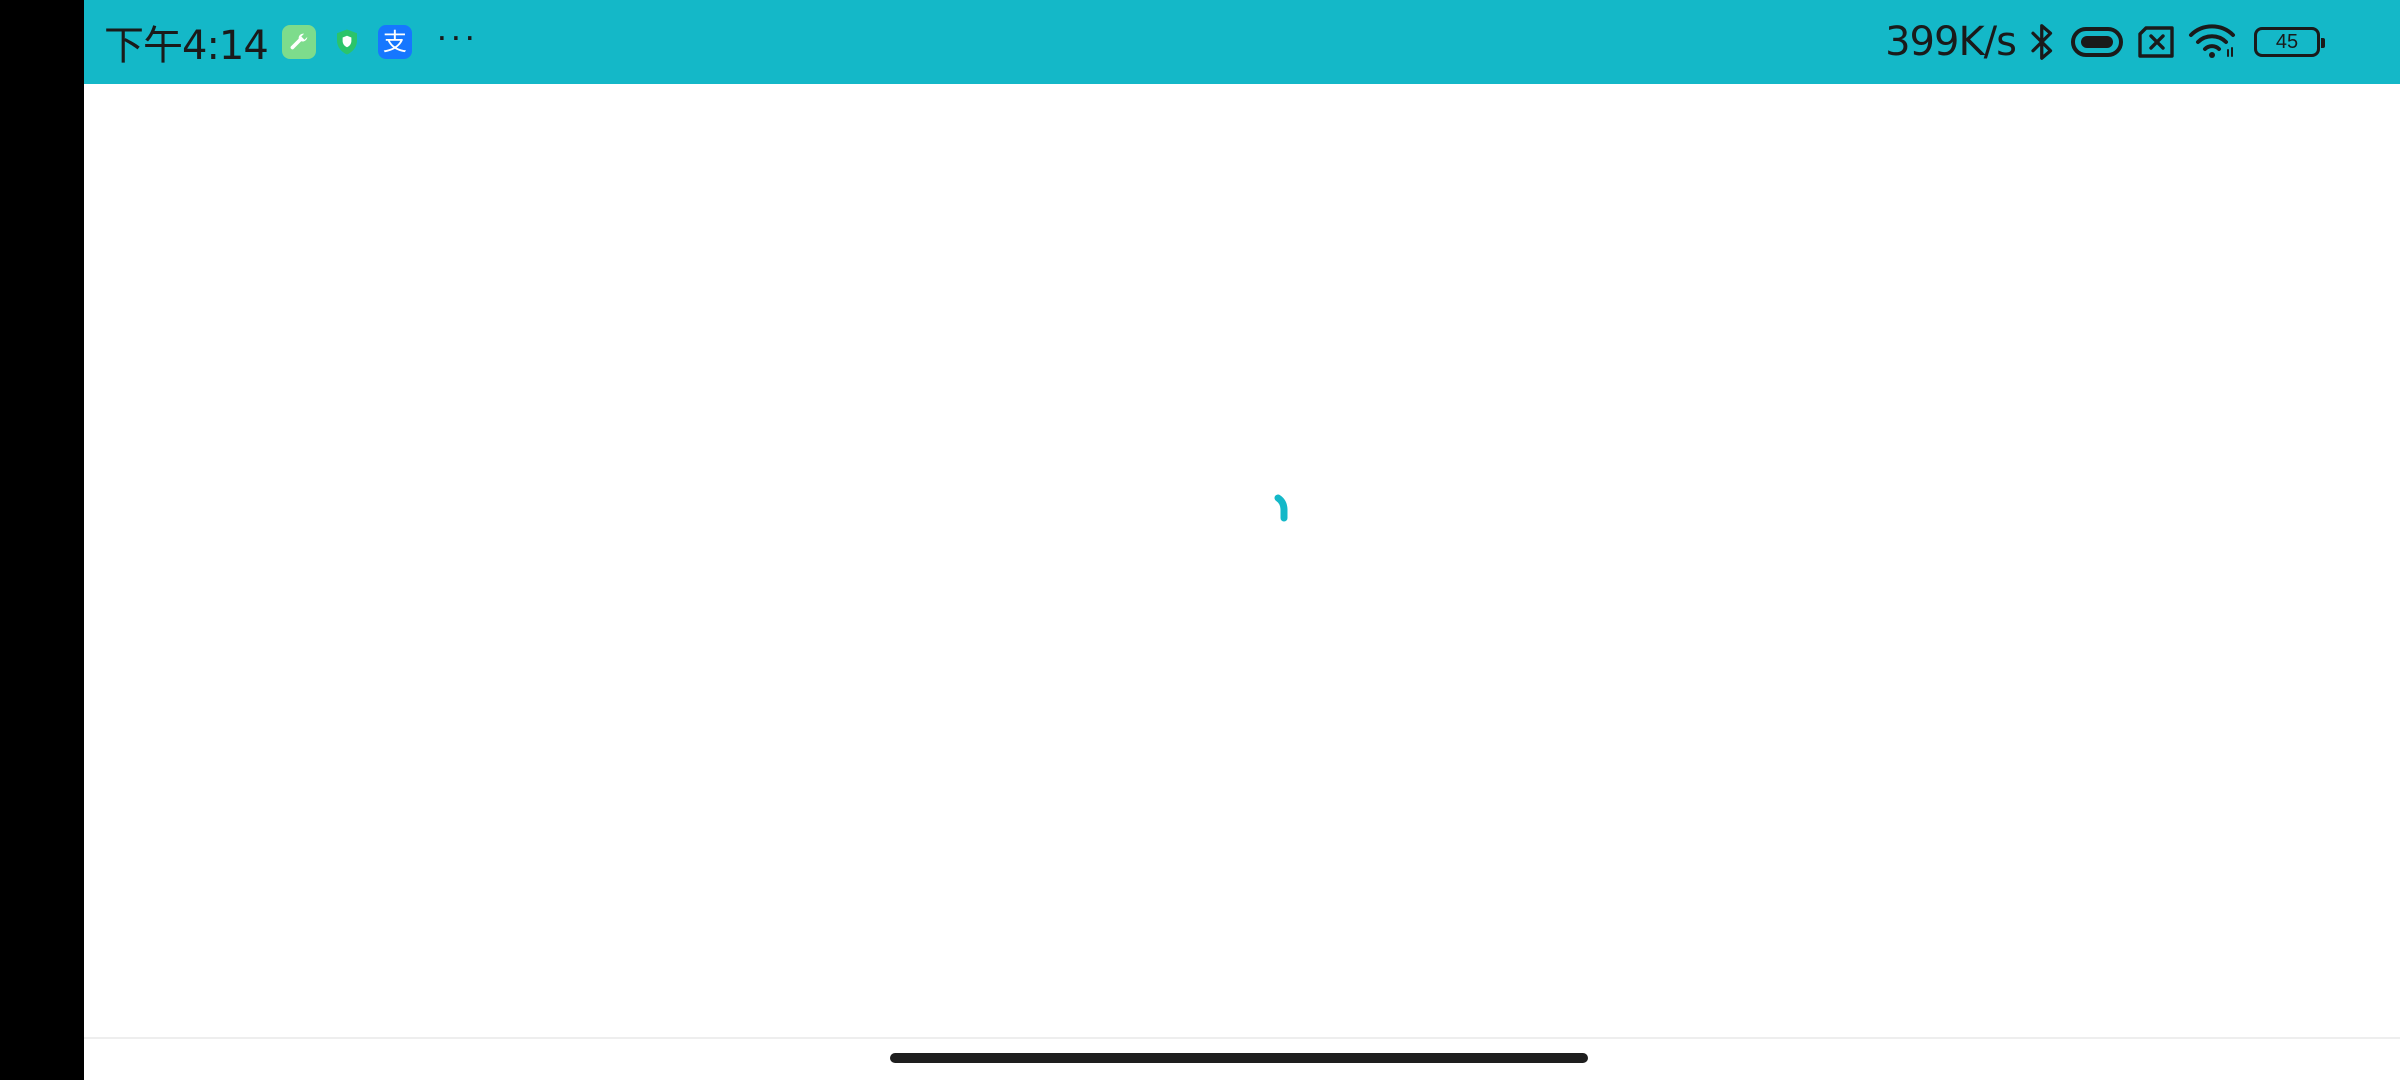 The width and height of the screenshot is (2400, 1080). I want to click on bluetooth-icon, so click(2043, 42).